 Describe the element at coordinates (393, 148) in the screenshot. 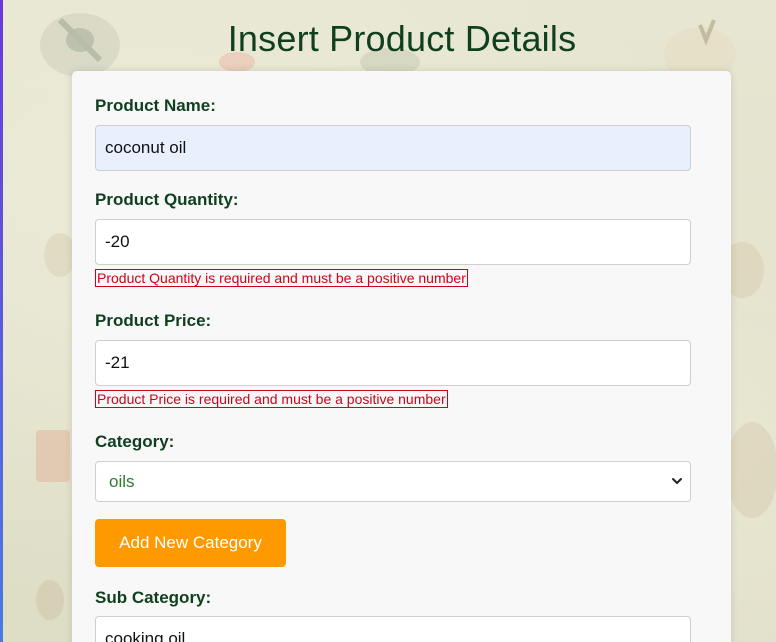

I see `product-name-input: coconut oil` at that location.